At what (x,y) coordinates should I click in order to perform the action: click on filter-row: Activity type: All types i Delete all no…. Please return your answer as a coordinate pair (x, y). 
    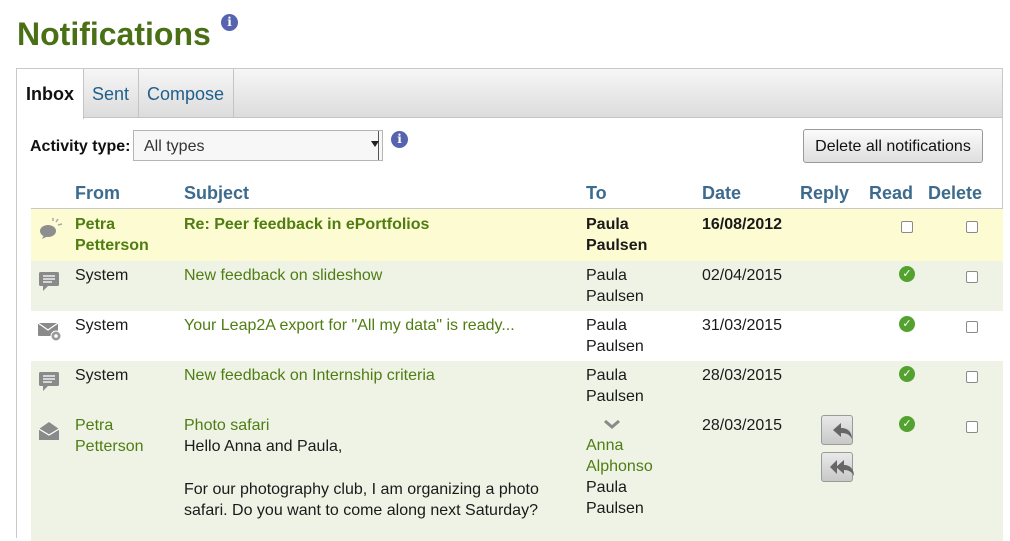
    Looking at the image, I should click on (509, 146).